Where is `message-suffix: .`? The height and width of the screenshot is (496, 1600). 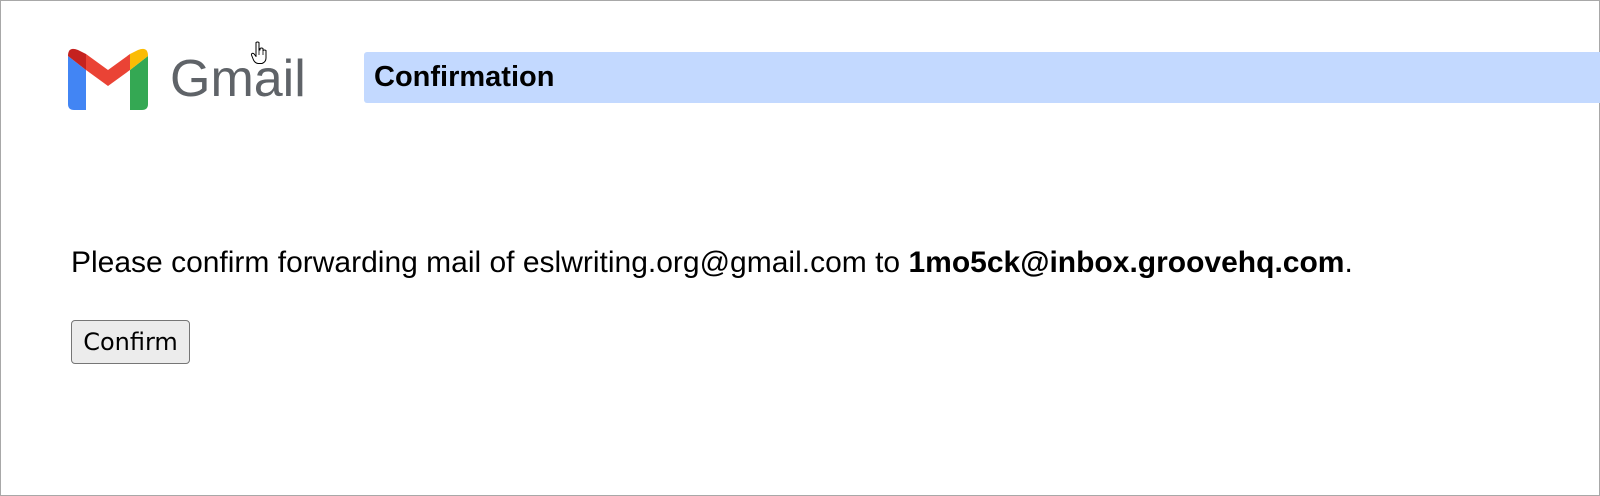
message-suffix: . is located at coordinates (1348, 262).